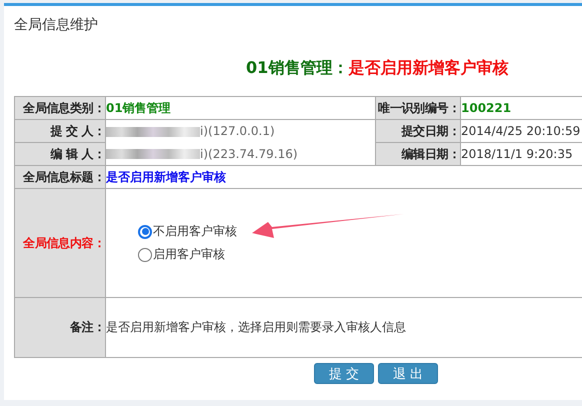 Image resolution: width=582 pixels, height=406 pixels. What do you see at coordinates (87, 327) in the screenshot?
I see `field-label: 备注：` at bounding box center [87, 327].